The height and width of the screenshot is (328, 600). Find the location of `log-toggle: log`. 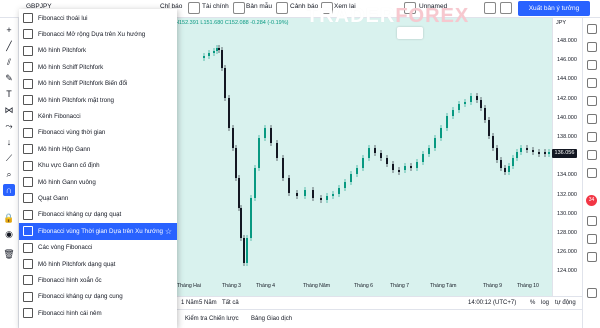

log-toggle: log is located at coordinates (545, 303).